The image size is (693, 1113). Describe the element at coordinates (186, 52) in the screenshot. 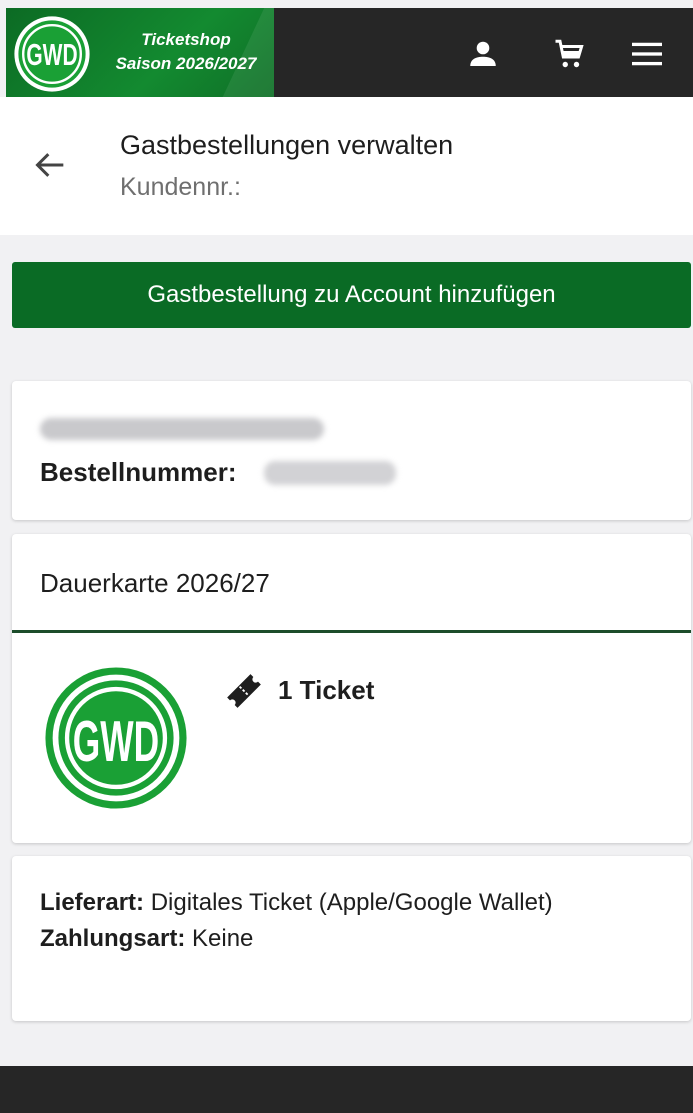

I see `brand-title: Ticketshop Saison 2026/2027` at that location.